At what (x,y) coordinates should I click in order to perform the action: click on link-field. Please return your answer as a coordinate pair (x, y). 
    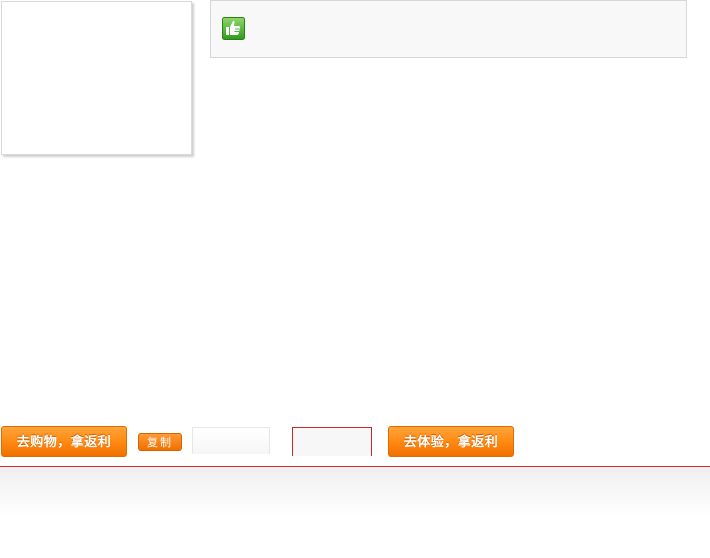
    Looking at the image, I should click on (231, 440).